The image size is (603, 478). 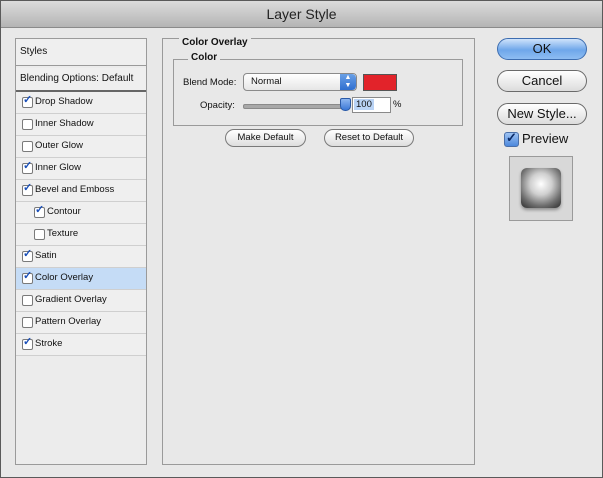 I want to click on style-item-label: Satin, so click(x=46, y=255).